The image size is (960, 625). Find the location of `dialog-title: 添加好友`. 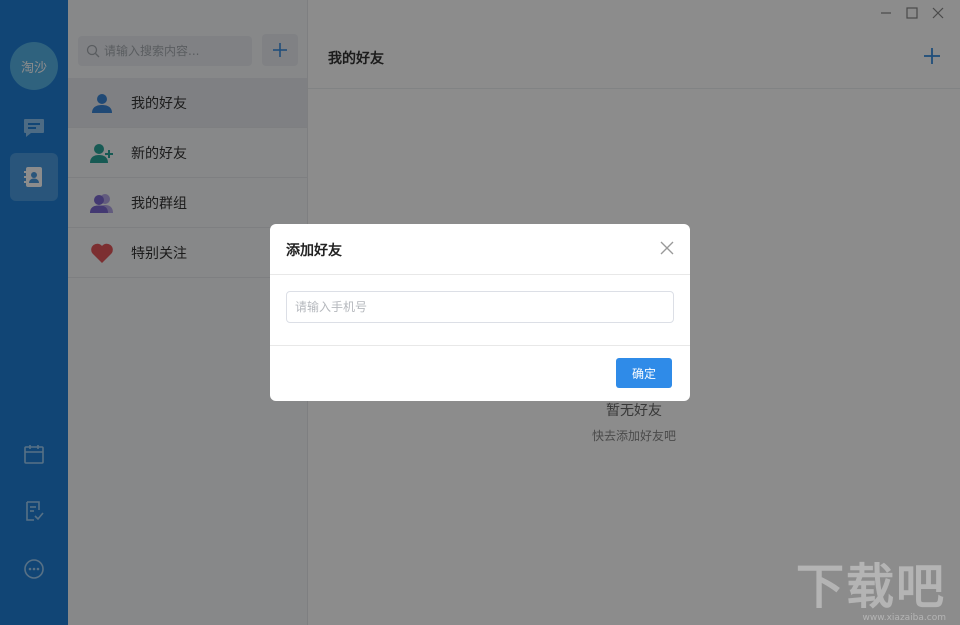

dialog-title: 添加好友 is located at coordinates (314, 251).